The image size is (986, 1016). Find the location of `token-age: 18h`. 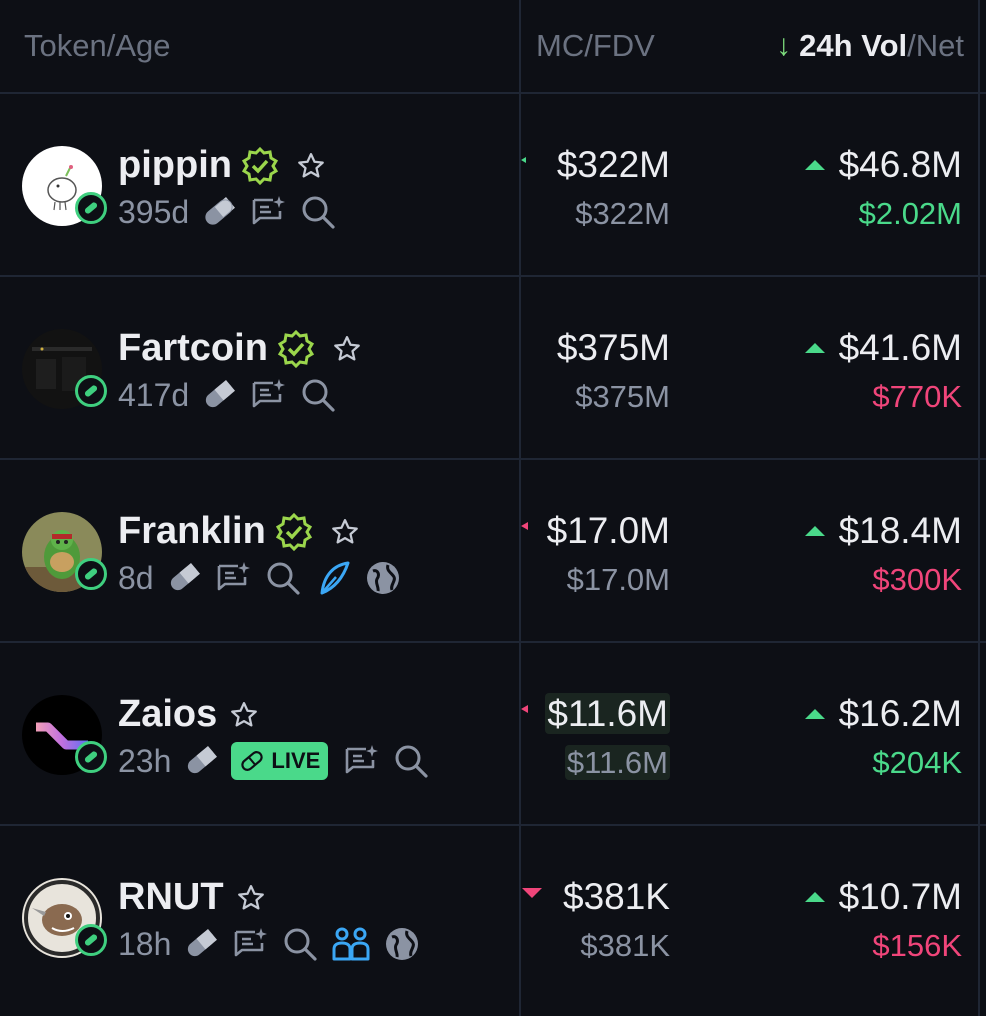

token-age: 18h is located at coordinates (145, 943).